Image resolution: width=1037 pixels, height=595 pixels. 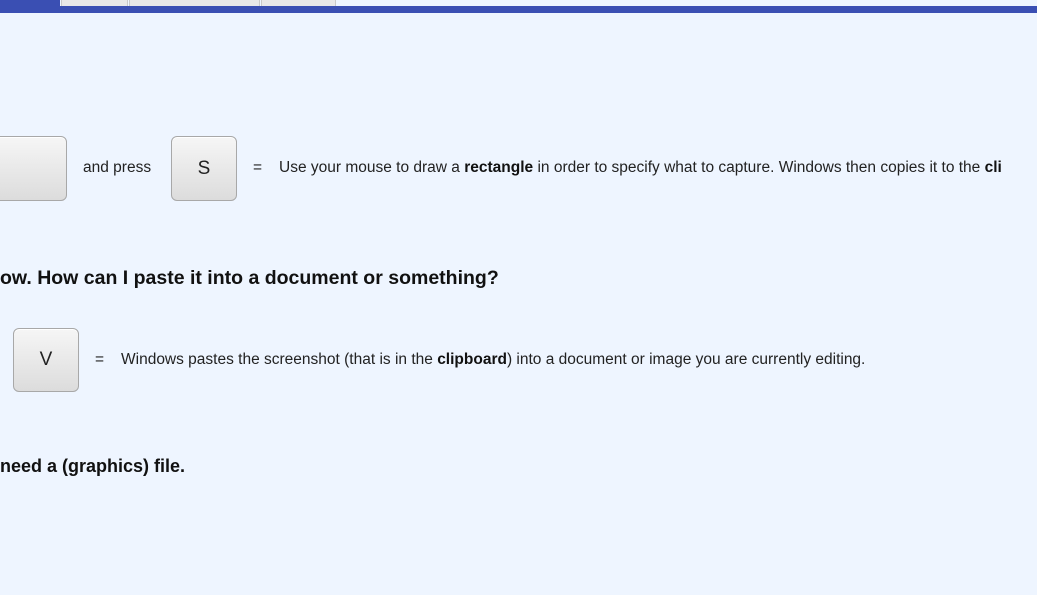 I want to click on key-v: V, so click(x=46, y=360).